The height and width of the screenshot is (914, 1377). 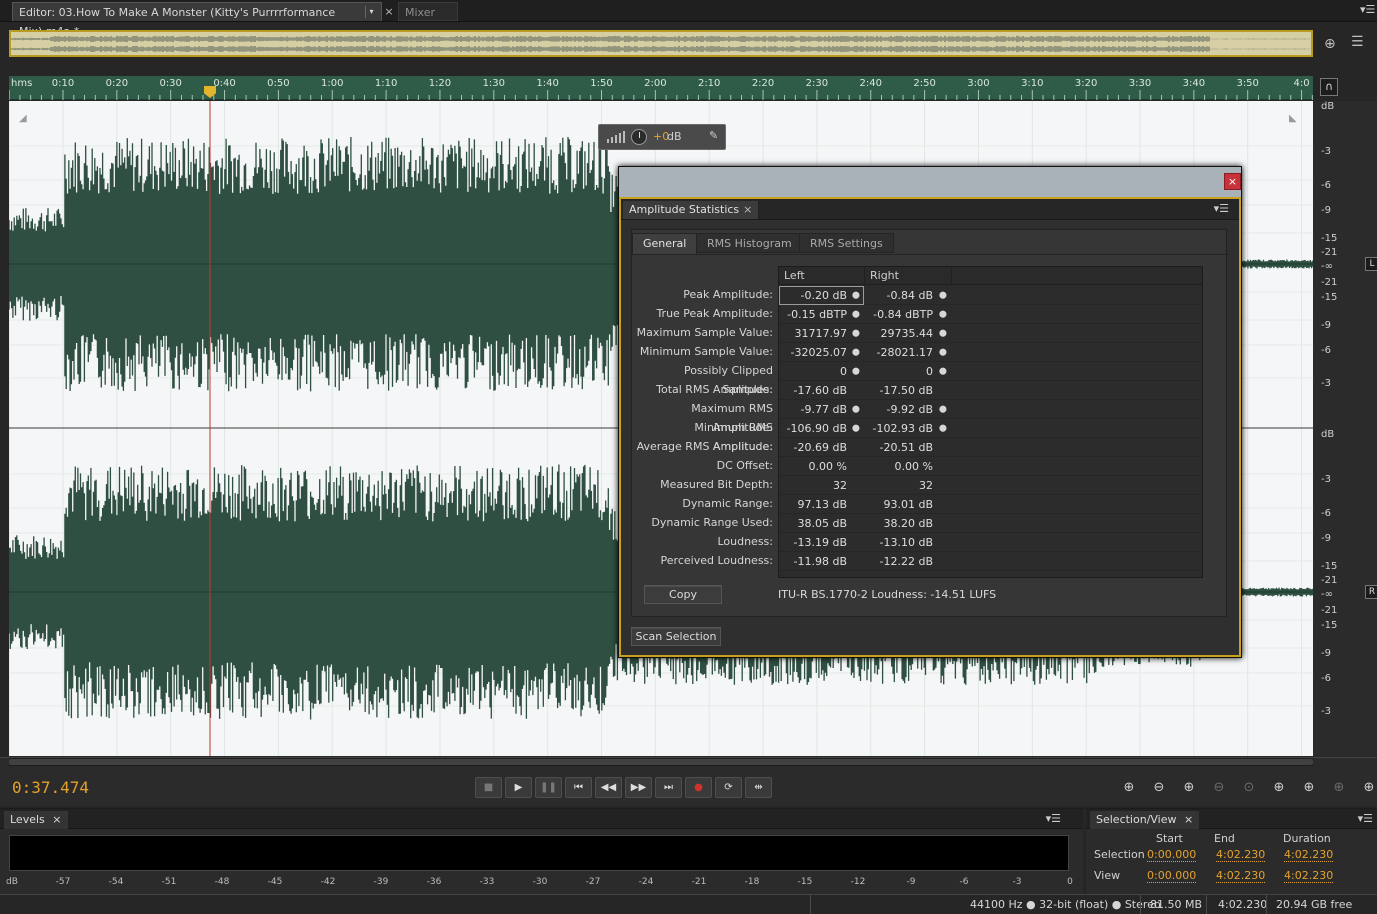 I want to click on dialog-title-bar, so click(x=930, y=182).